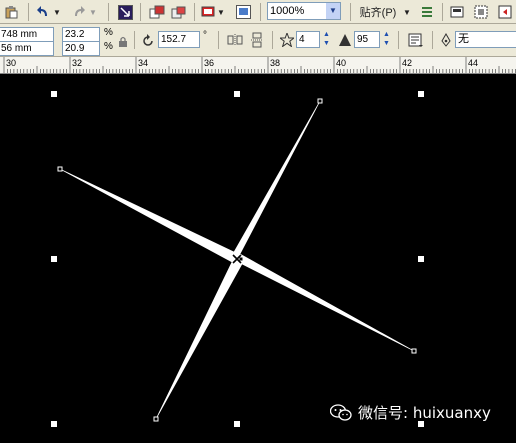  I want to click on wechat-watermark: 微信号: huixuanxy, so click(410, 412).